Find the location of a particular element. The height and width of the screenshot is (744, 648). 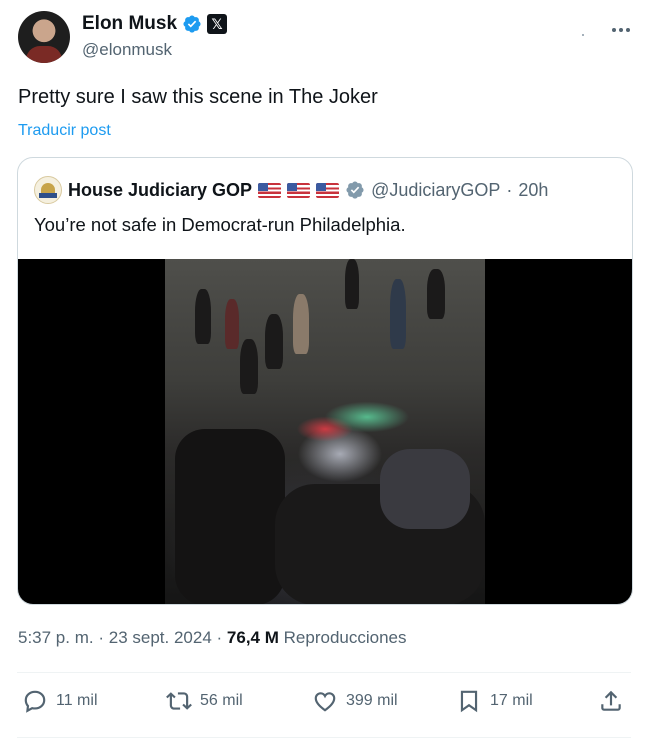

repost-icon is located at coordinates (179, 701).